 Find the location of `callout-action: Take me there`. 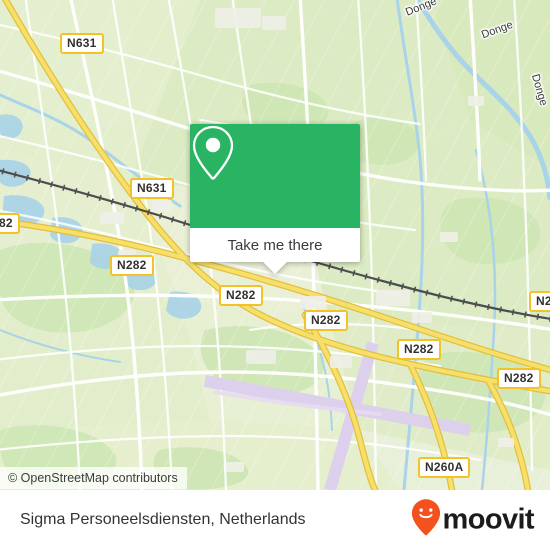

callout-action: Take me there is located at coordinates (275, 245).